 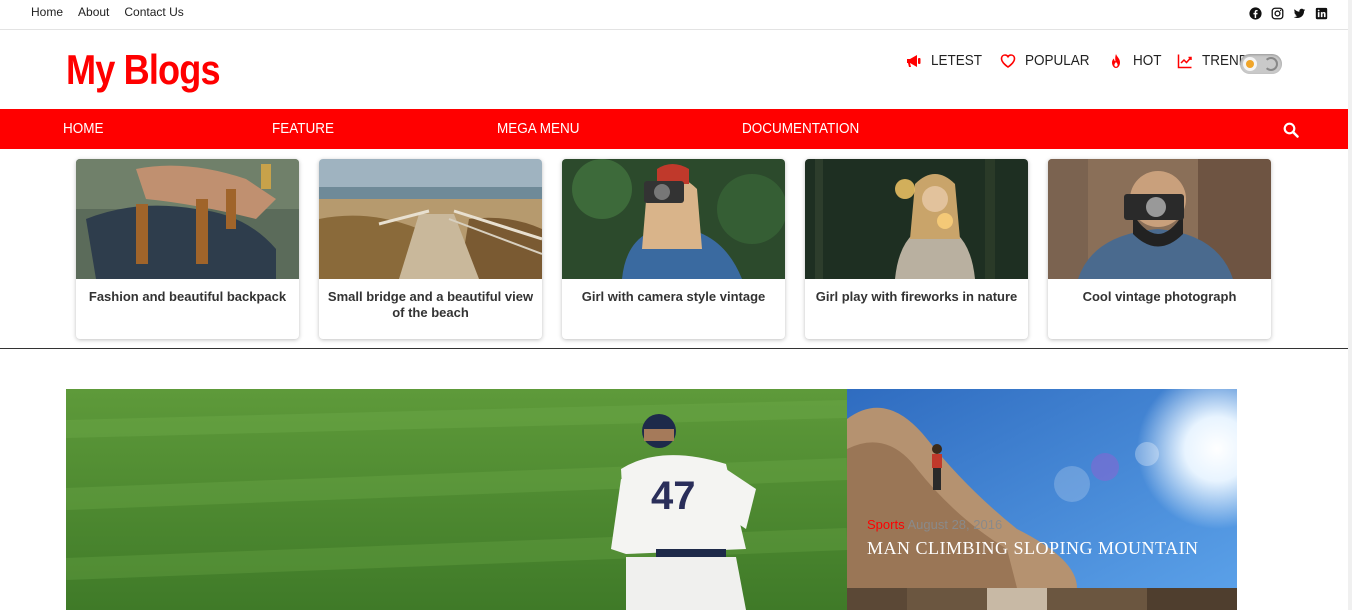 I want to click on card-caption: Girl play with fireworks in nature, so click(x=916, y=296).